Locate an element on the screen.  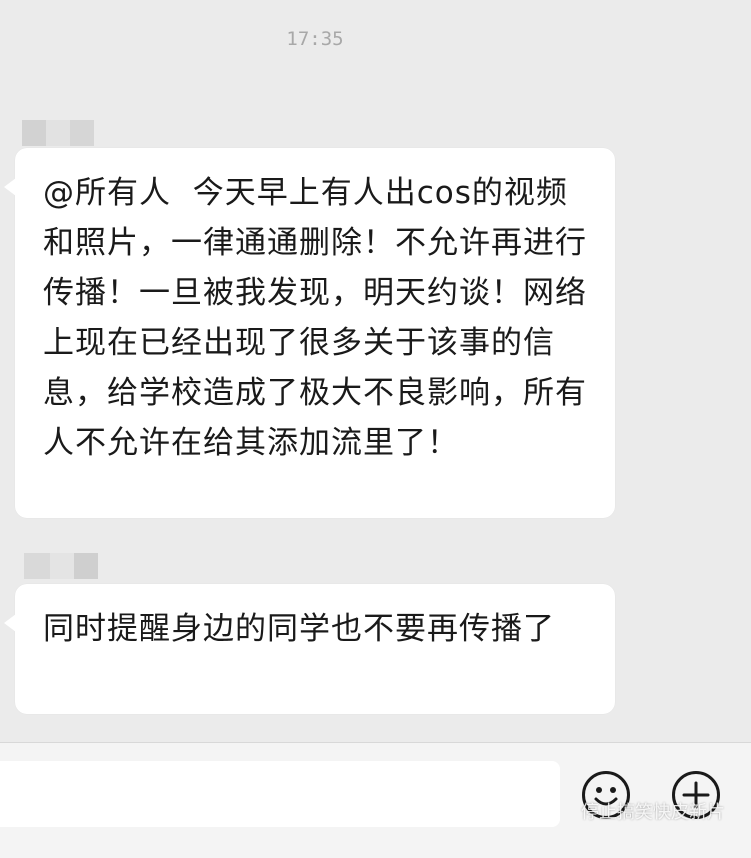
message-timestamp: 17:35 is located at coordinates (315, 39).